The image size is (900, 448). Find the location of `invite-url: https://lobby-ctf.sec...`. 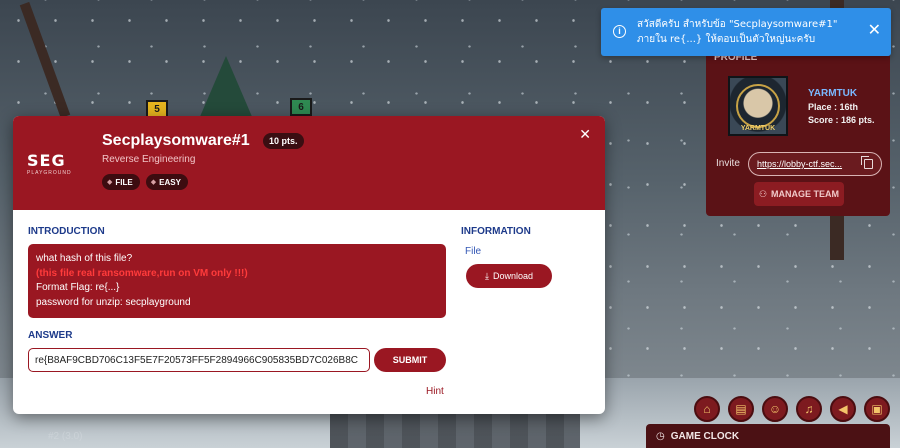

invite-url: https://lobby-ctf.sec... is located at coordinates (807, 164).